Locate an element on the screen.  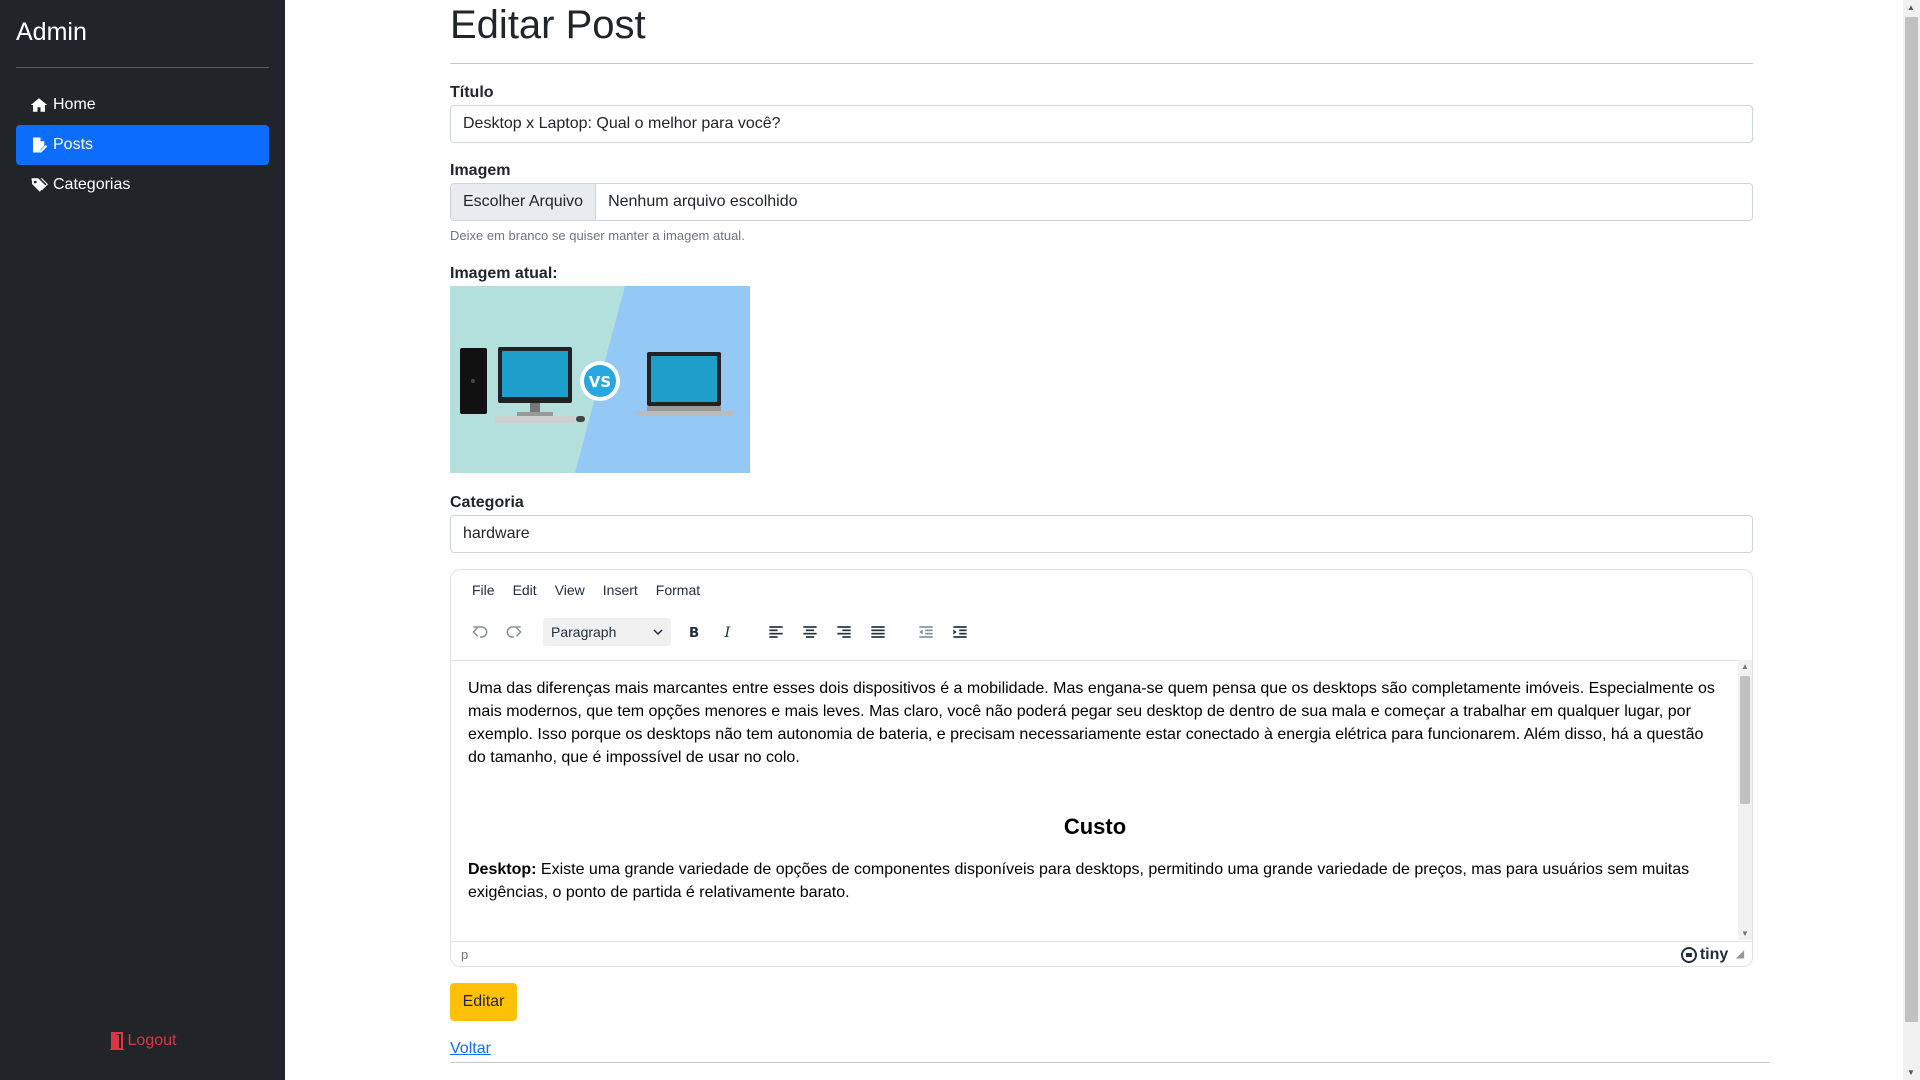
titulo-label: Título is located at coordinates (472, 92).